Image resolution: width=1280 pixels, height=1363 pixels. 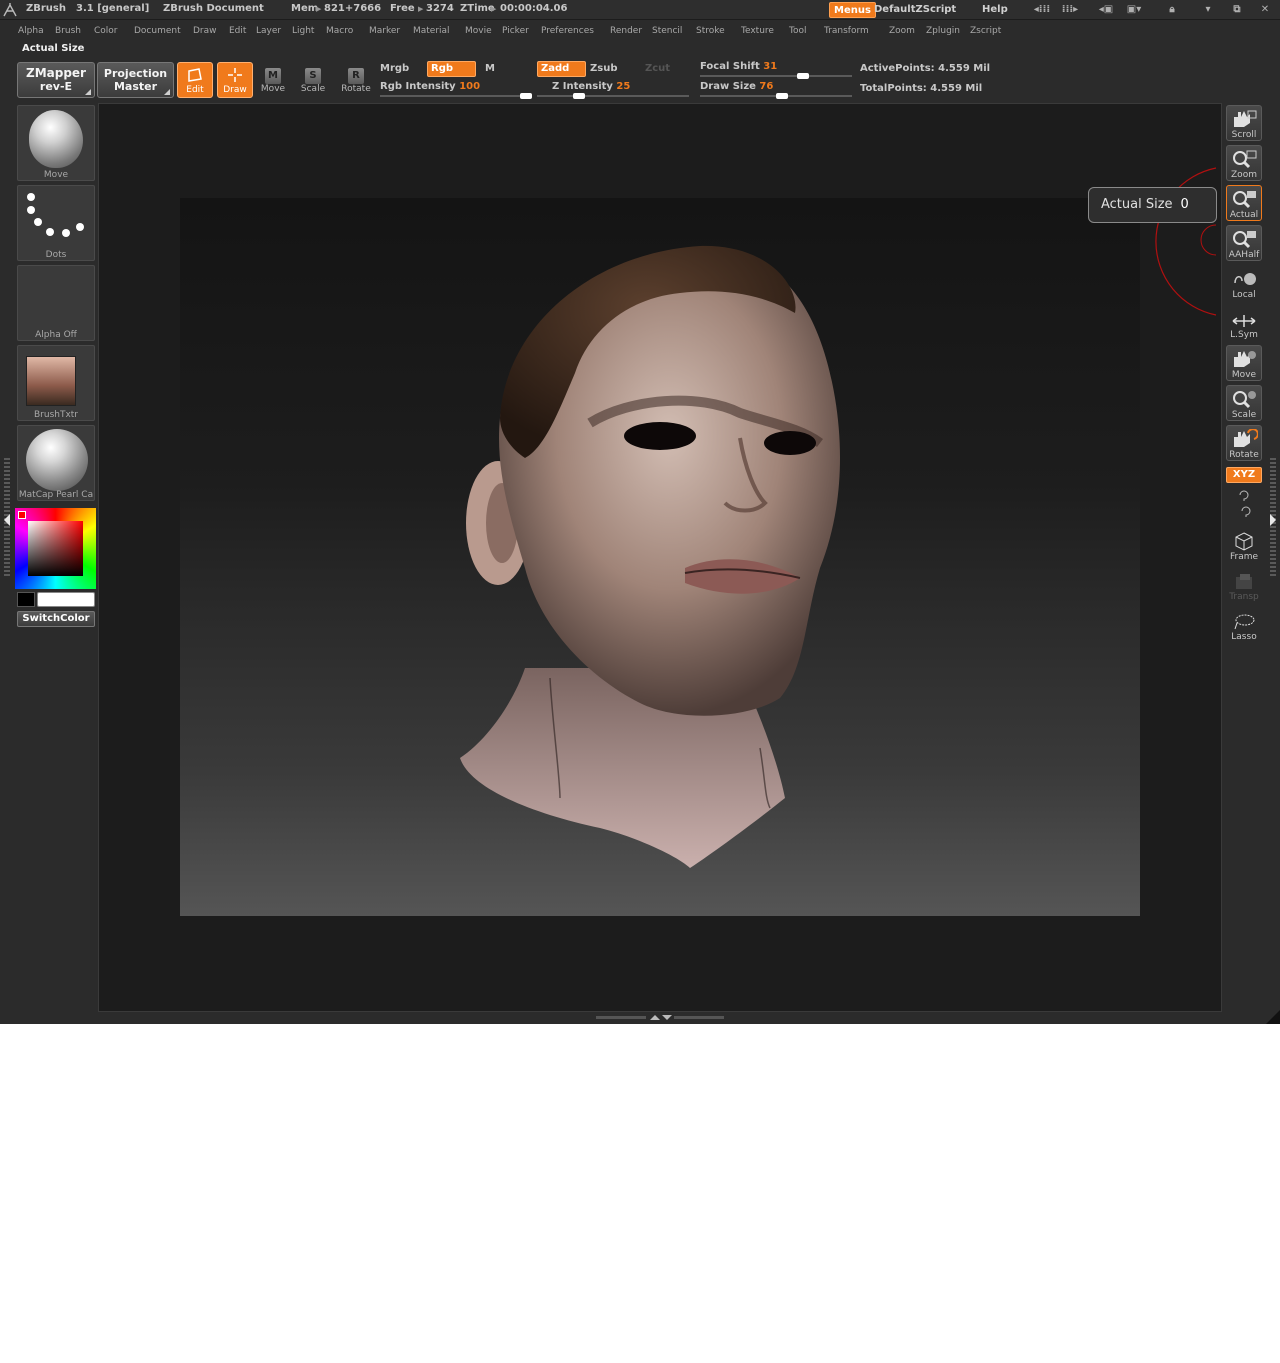 What do you see at coordinates (1265, 10) in the screenshot?
I see `close-icon: ✕` at bounding box center [1265, 10].